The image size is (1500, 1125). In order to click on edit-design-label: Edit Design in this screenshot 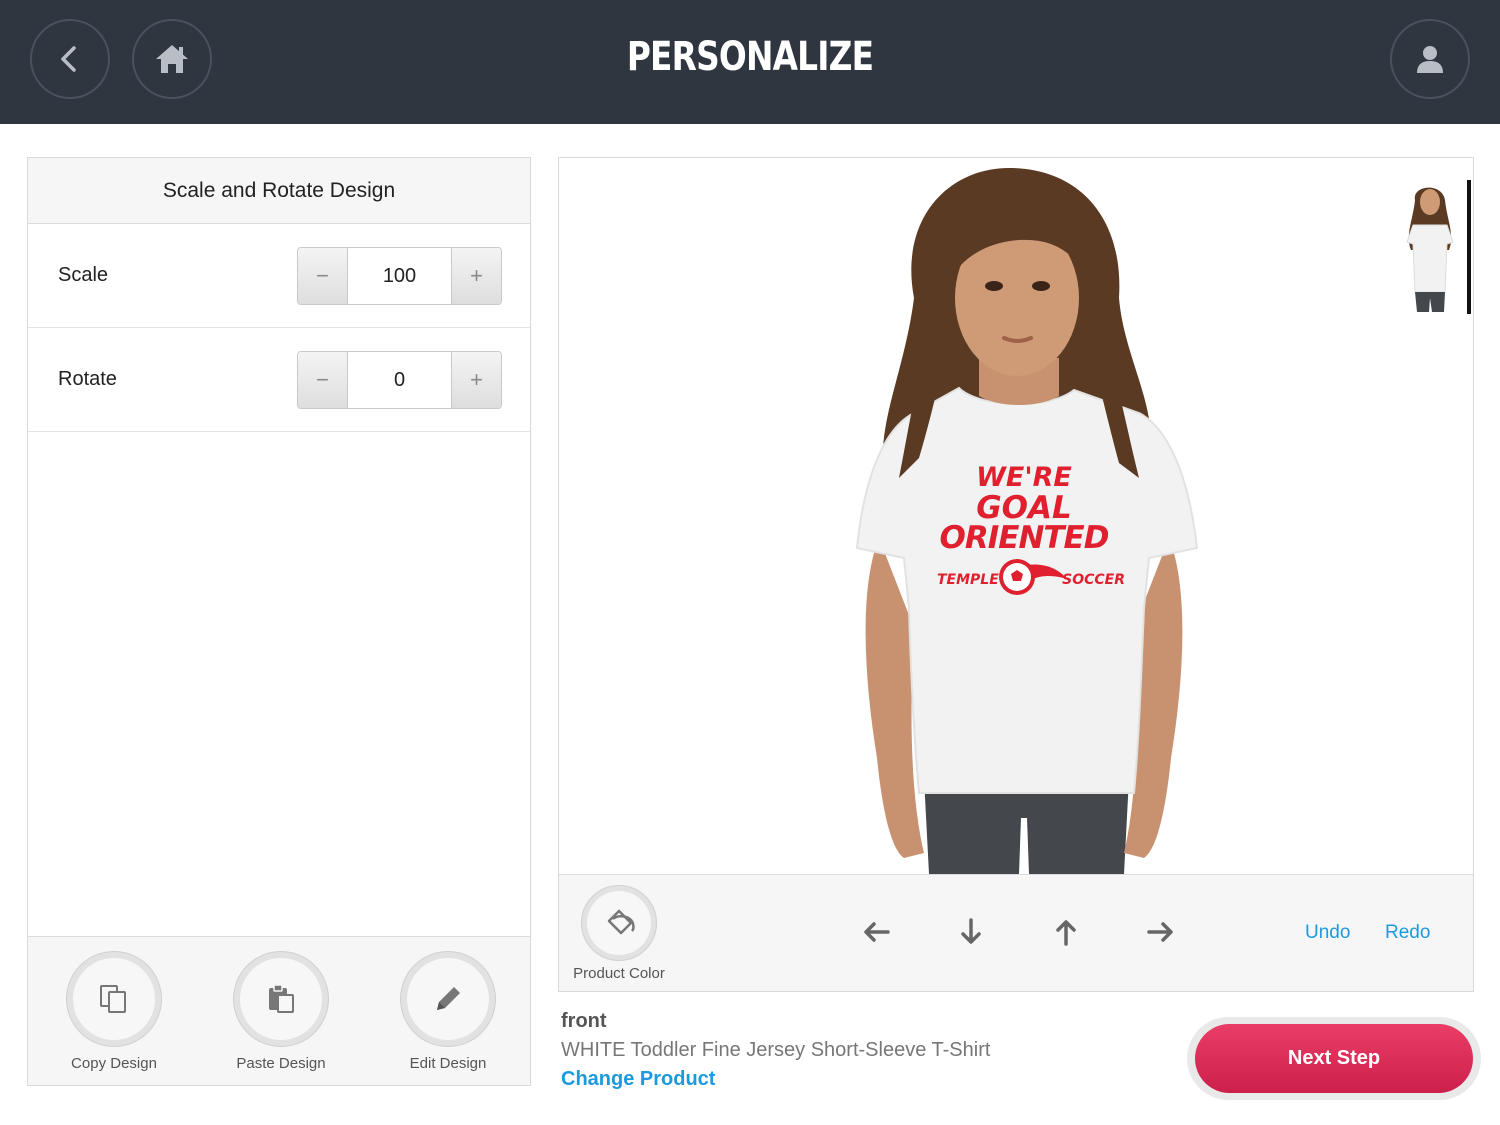, I will do `click(448, 1063)`.